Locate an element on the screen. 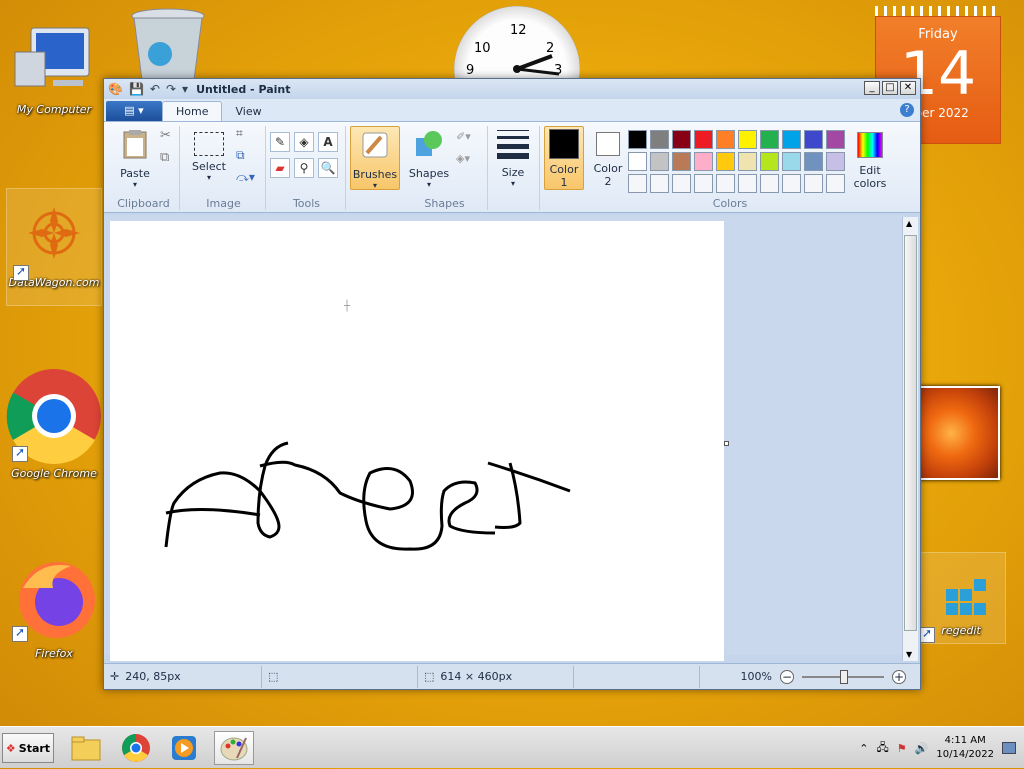 The image size is (1024, 769). volume-icon: 🔊 is located at coordinates (922, 748).